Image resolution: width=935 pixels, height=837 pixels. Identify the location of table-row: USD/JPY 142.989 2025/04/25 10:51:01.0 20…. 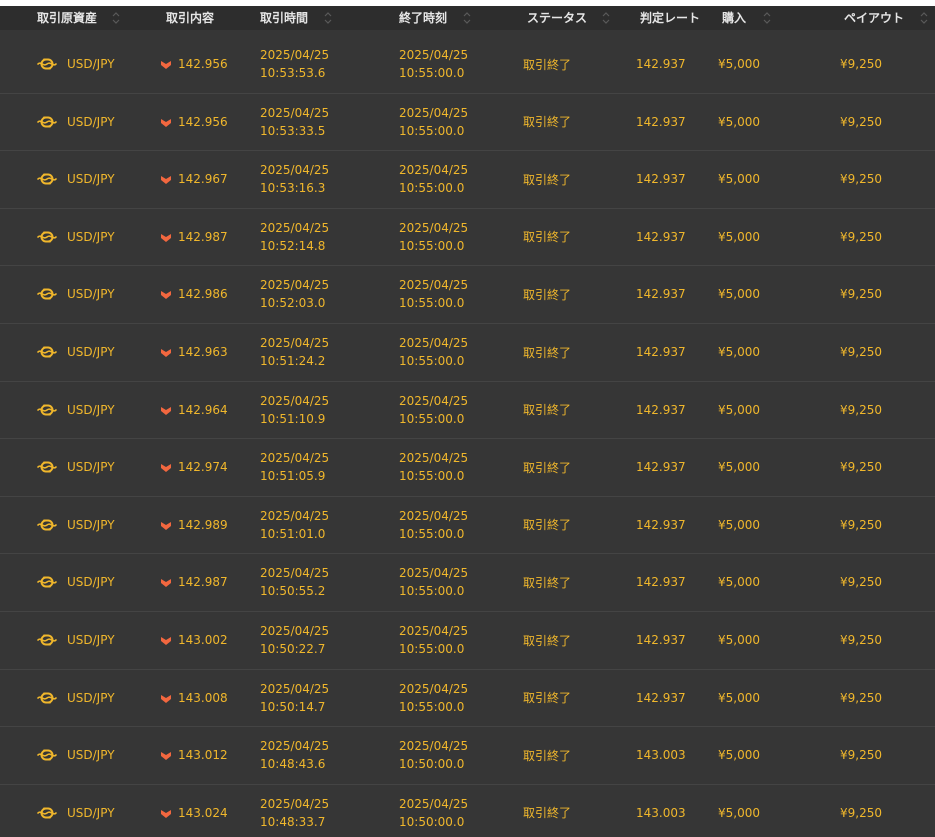
(467, 526).